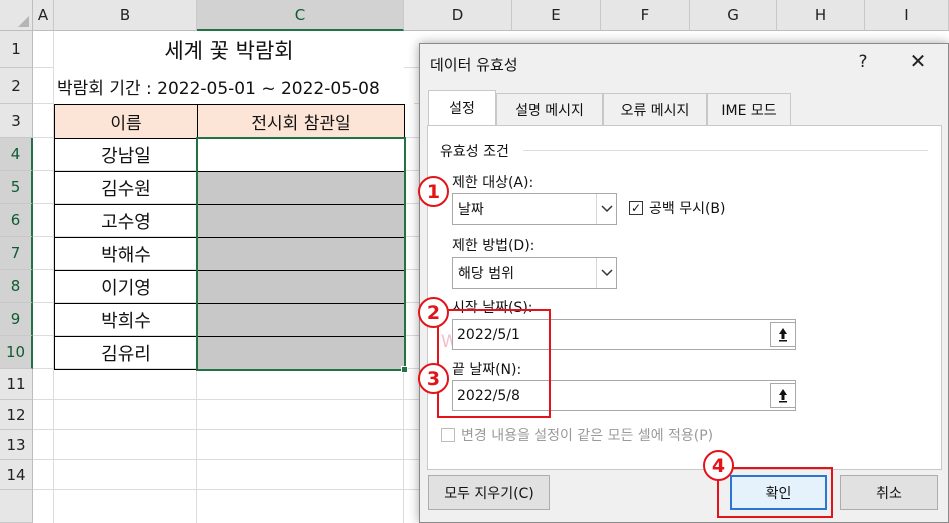 The width and height of the screenshot is (949, 523). I want to click on data-combobox: 해당 범위, so click(534, 273).